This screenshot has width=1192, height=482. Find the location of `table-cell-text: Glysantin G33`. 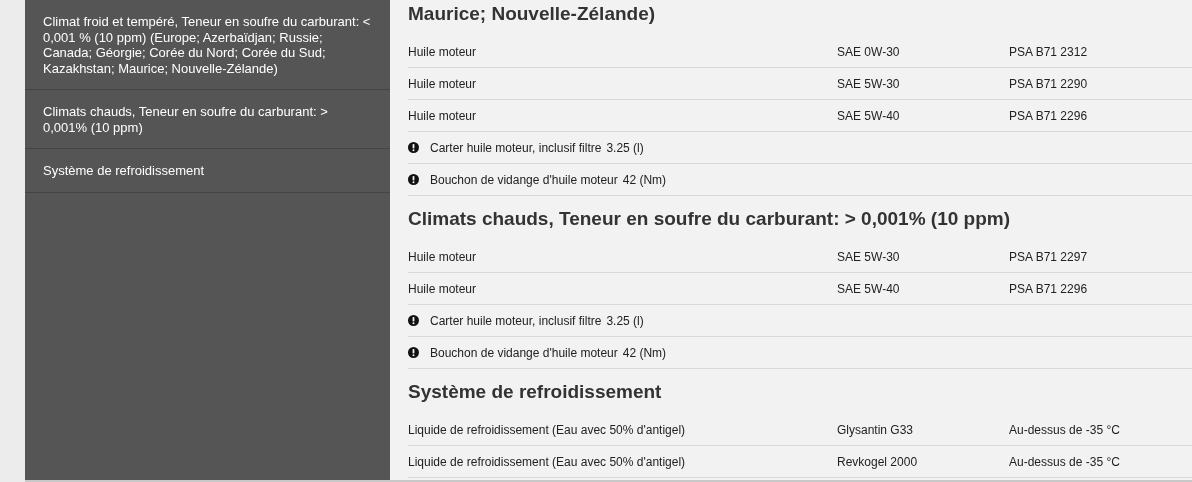

table-cell-text: Glysantin G33 is located at coordinates (876, 429).